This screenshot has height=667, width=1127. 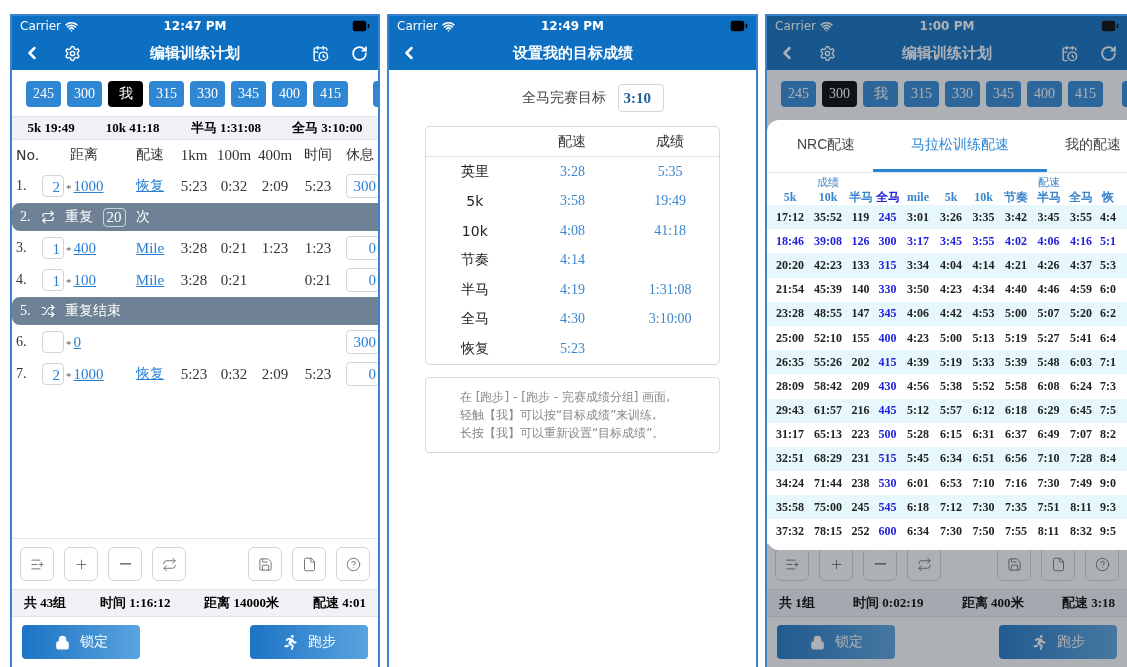 I want to click on repeat-button, so click(x=169, y=564).